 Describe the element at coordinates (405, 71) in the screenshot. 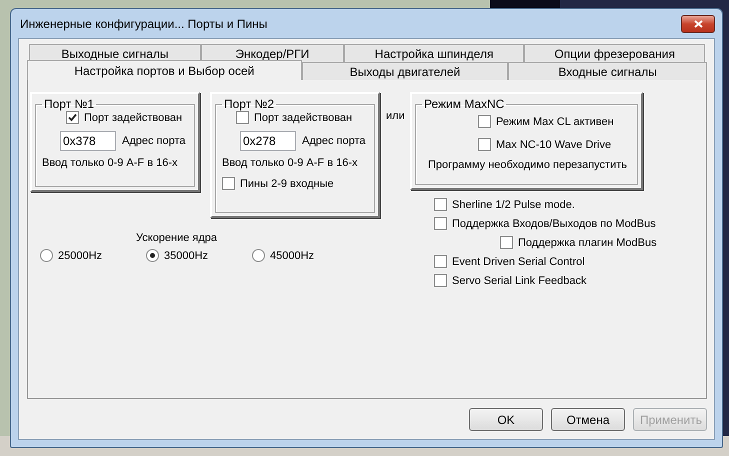

I see `tab: Выходы двигателей` at that location.